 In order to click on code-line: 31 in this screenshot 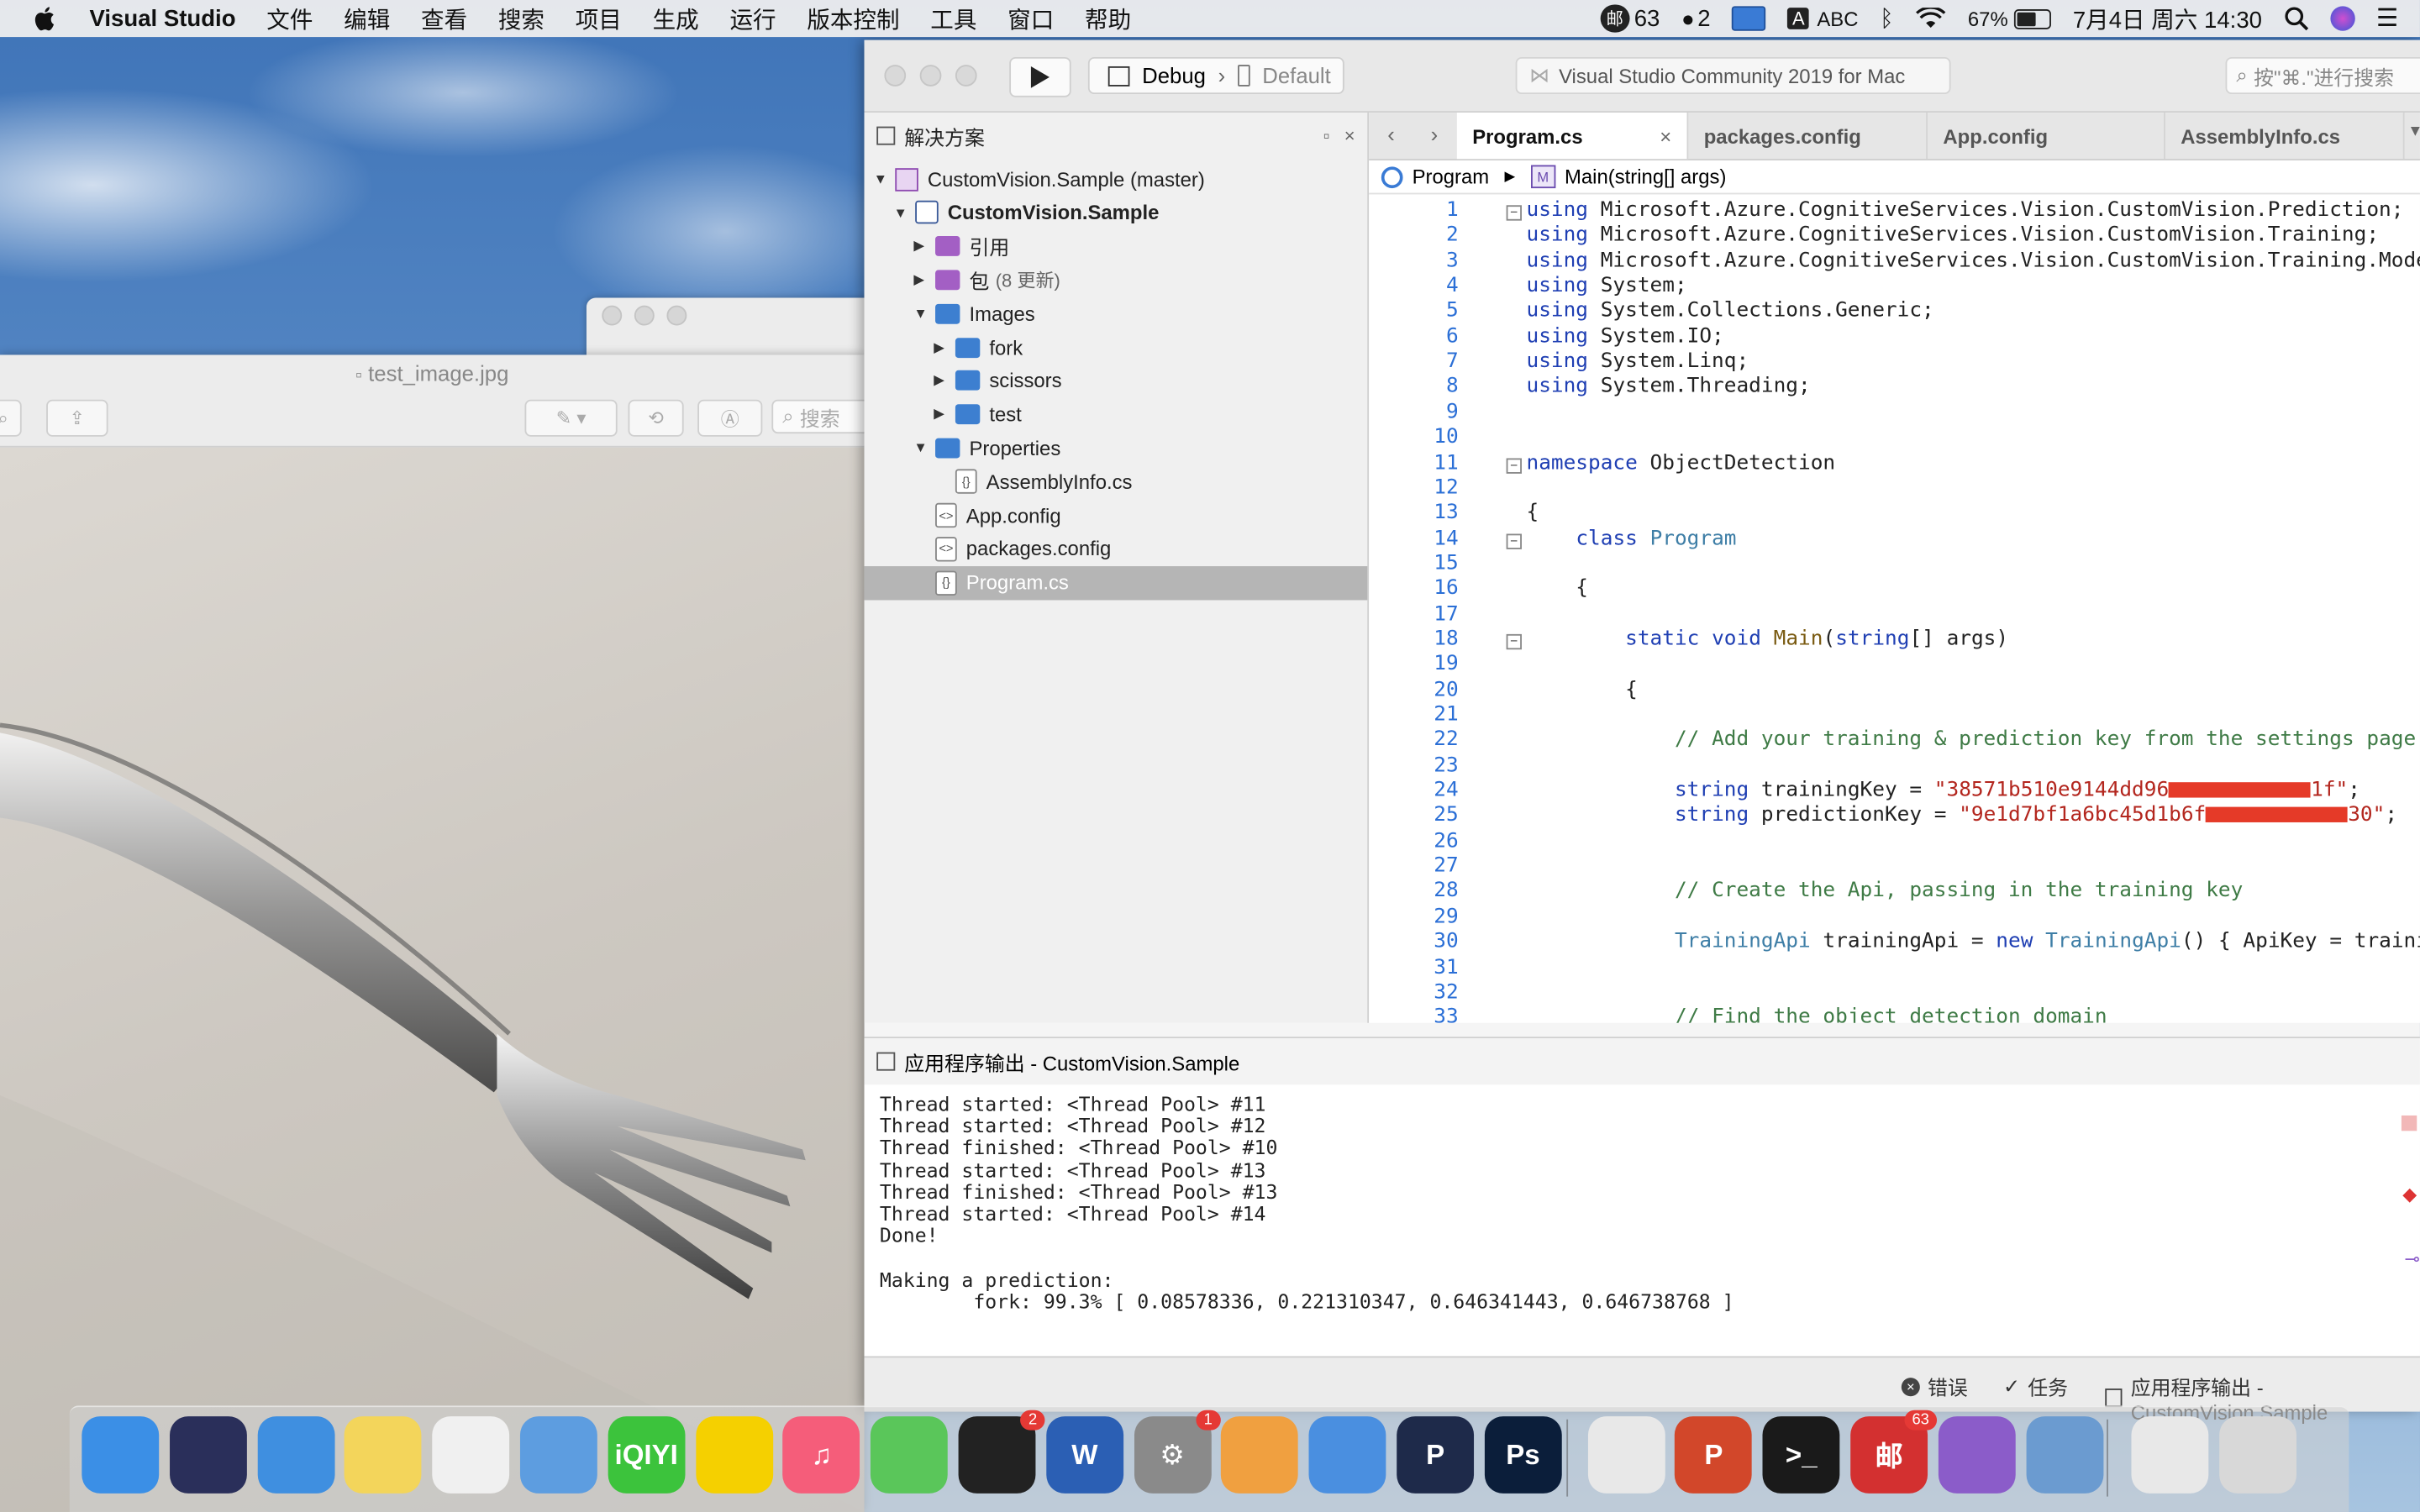, I will do `click(1894, 968)`.